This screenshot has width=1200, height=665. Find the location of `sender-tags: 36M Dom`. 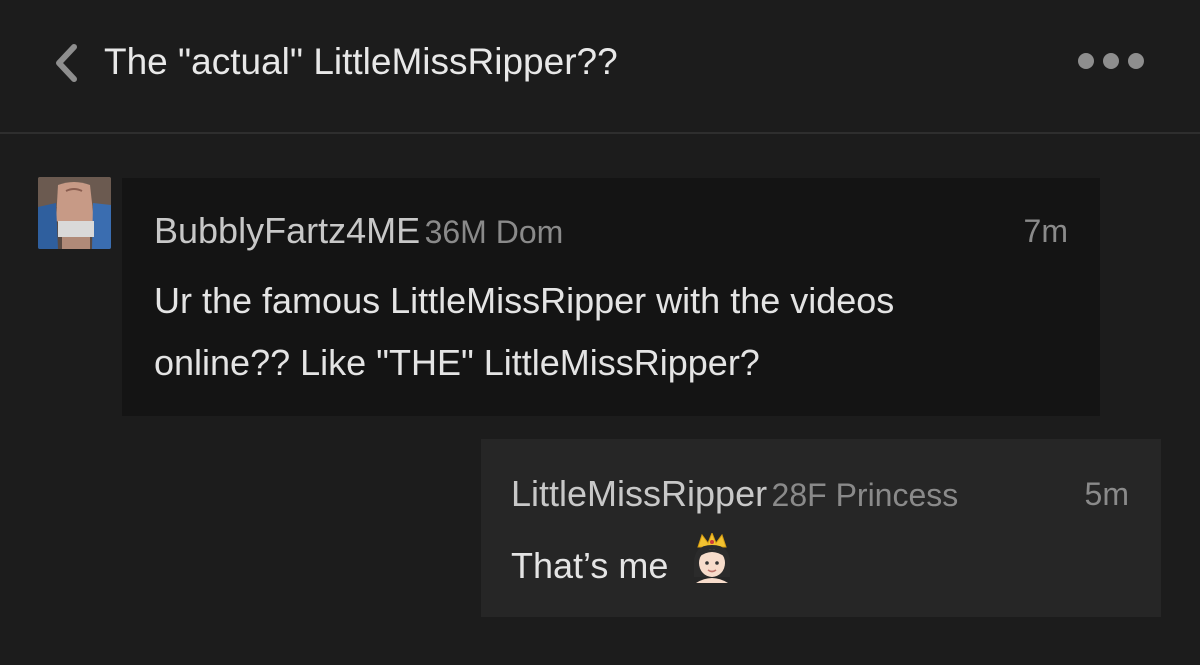

sender-tags: 36M Dom is located at coordinates (494, 232).